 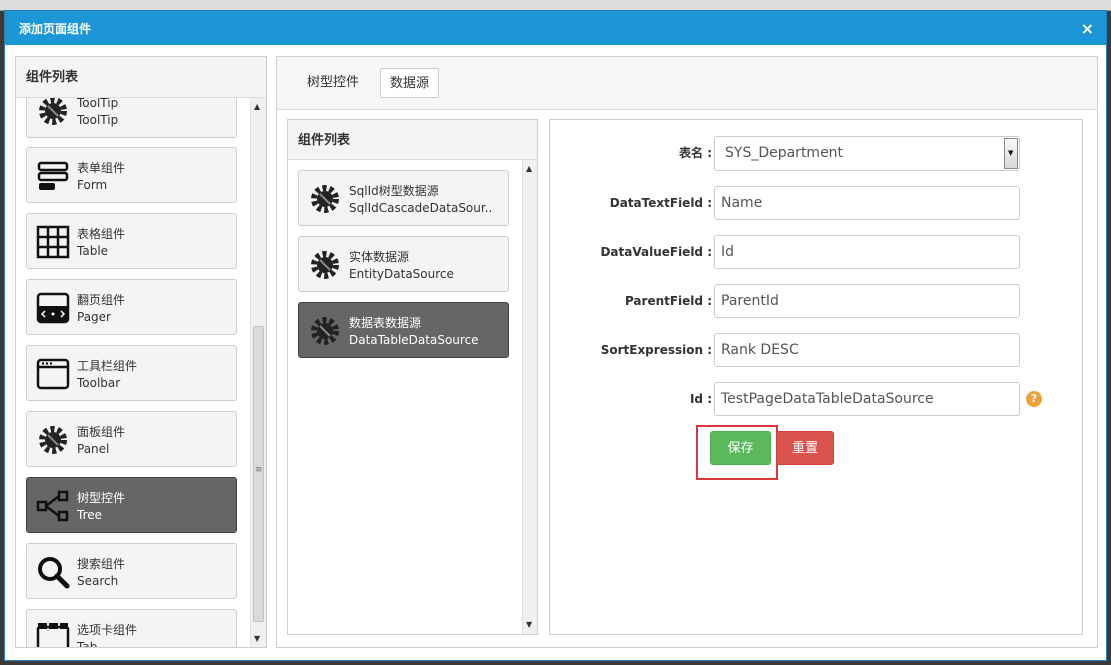 What do you see at coordinates (98, 104) in the screenshot?
I see `component-item-label: ToolTip` at bounding box center [98, 104].